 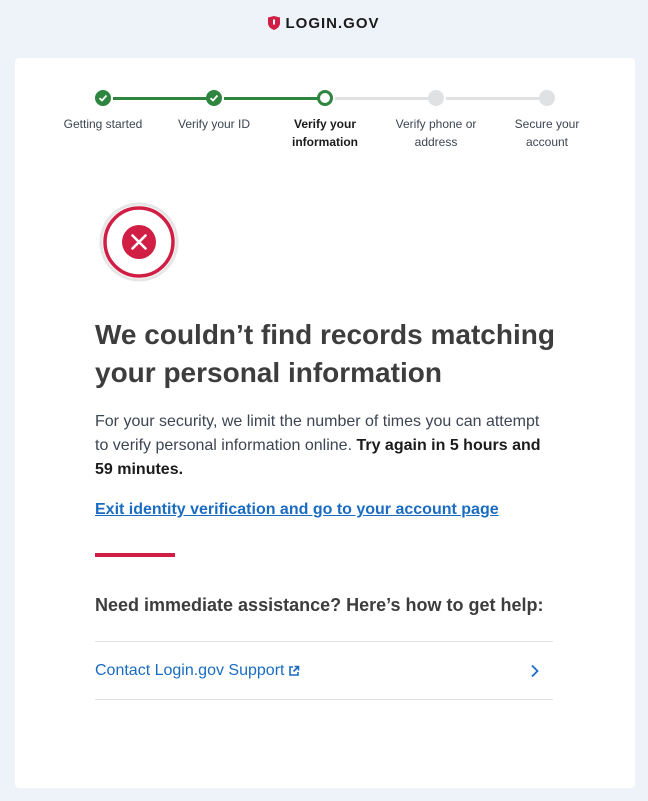 I want to click on step-label-getting-started: Getting started, so click(x=103, y=124).